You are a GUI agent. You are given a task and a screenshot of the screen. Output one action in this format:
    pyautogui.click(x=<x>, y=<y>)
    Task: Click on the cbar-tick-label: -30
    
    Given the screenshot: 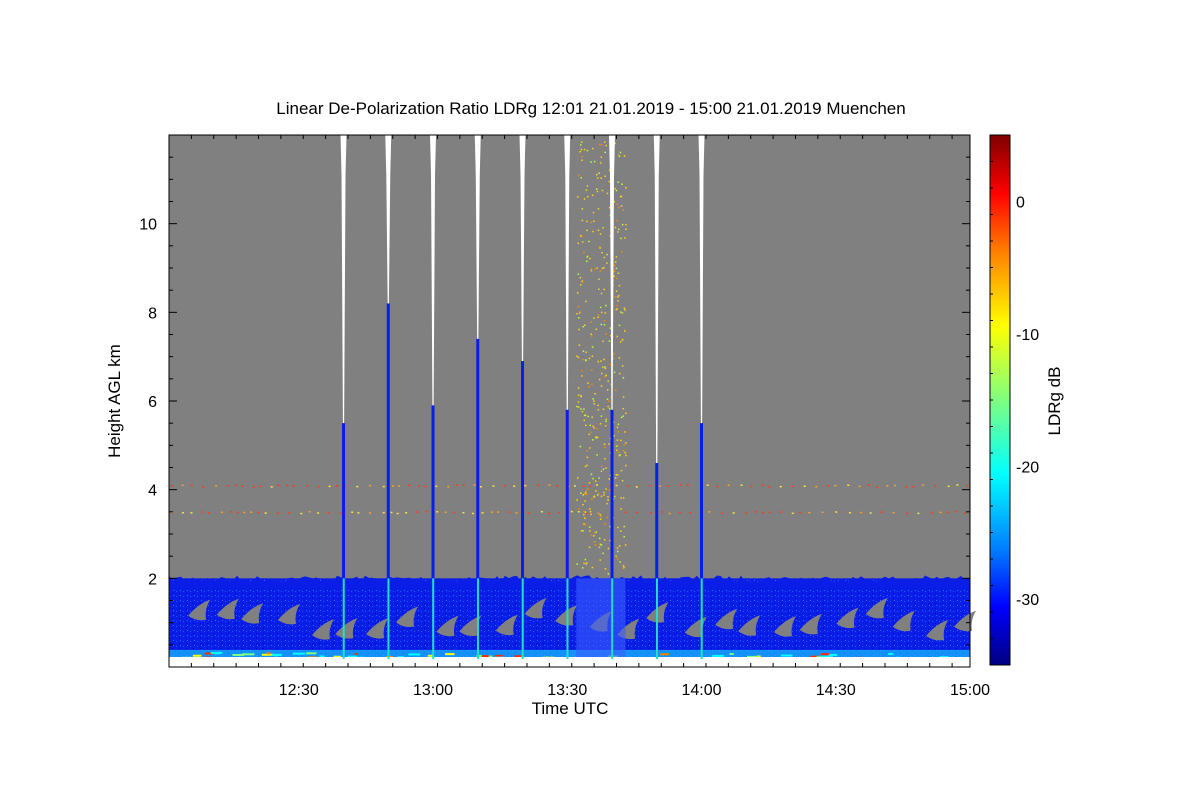 What is the action you would take?
    pyautogui.click(x=1027, y=600)
    